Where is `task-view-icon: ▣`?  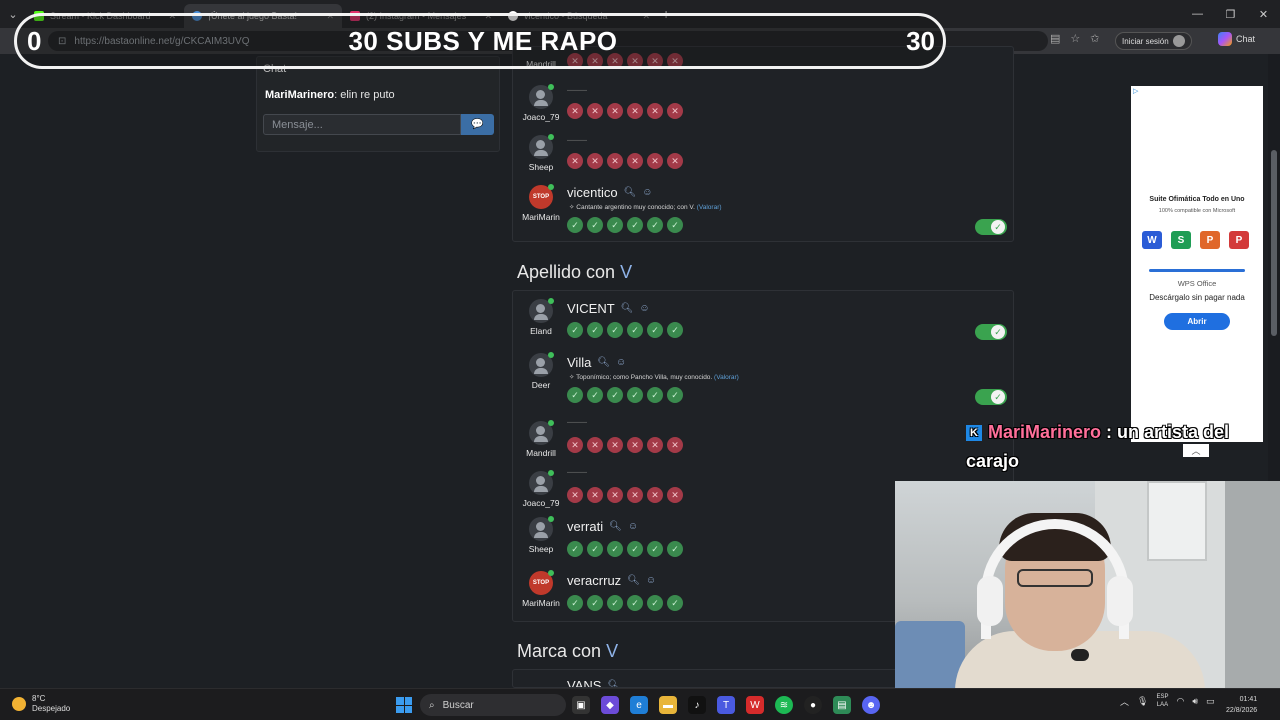
task-view-icon: ▣ is located at coordinates (581, 705).